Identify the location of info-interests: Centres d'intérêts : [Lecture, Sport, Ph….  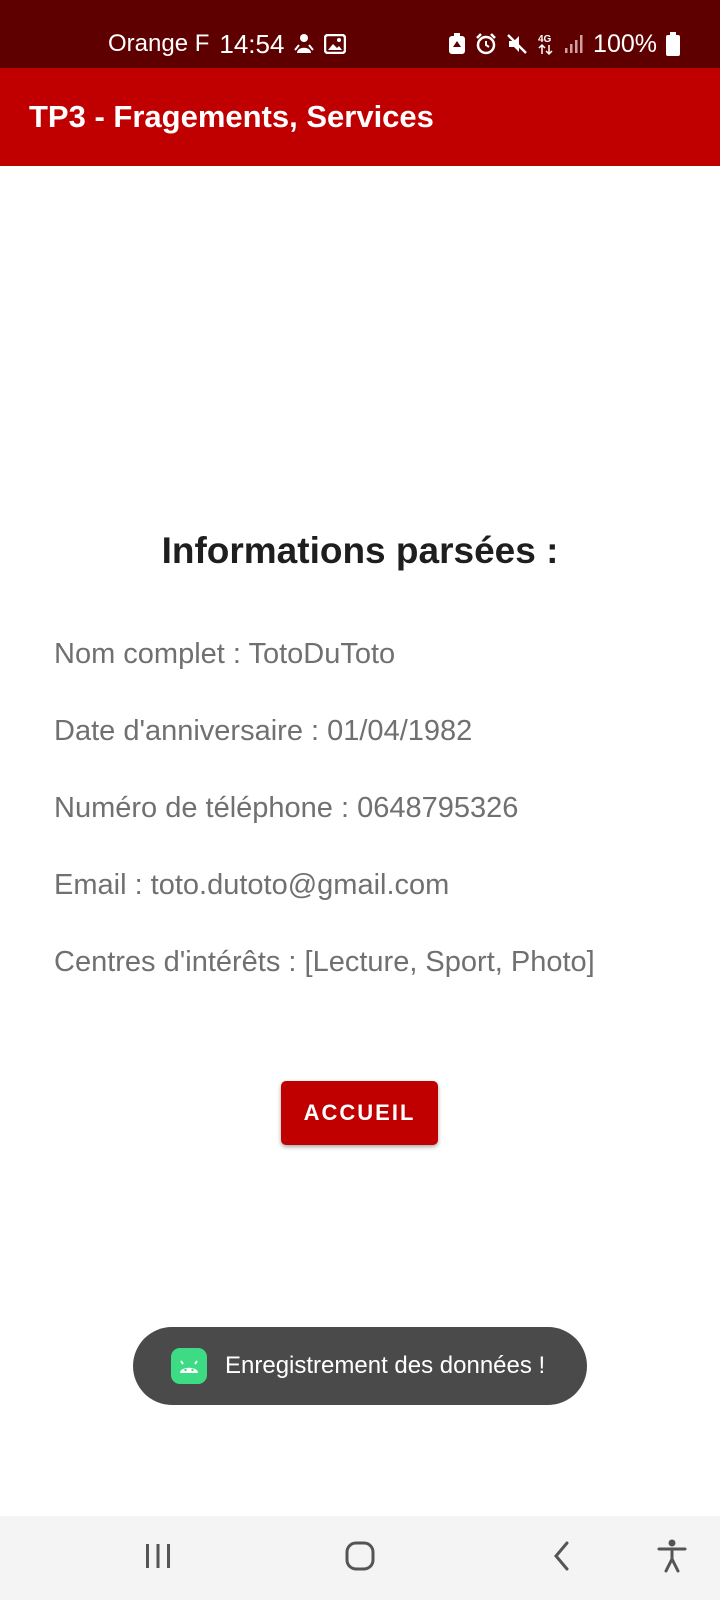
(324, 962).